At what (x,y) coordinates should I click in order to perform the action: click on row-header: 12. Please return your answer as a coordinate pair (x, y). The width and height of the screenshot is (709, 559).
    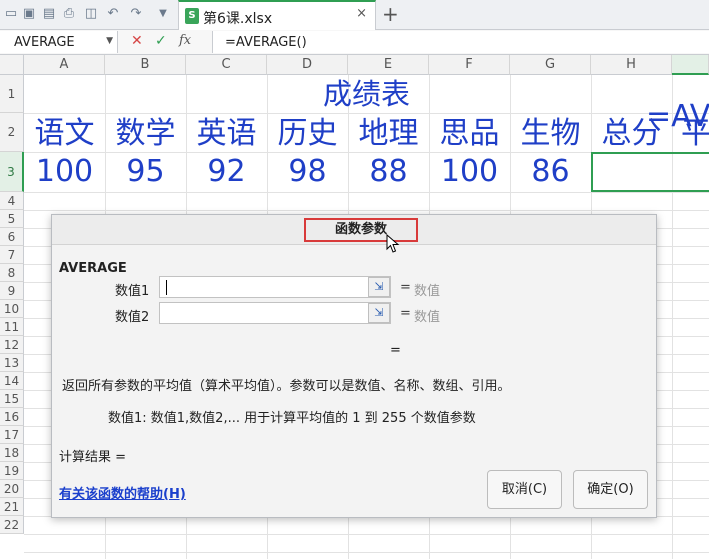
    Looking at the image, I should click on (12, 345).